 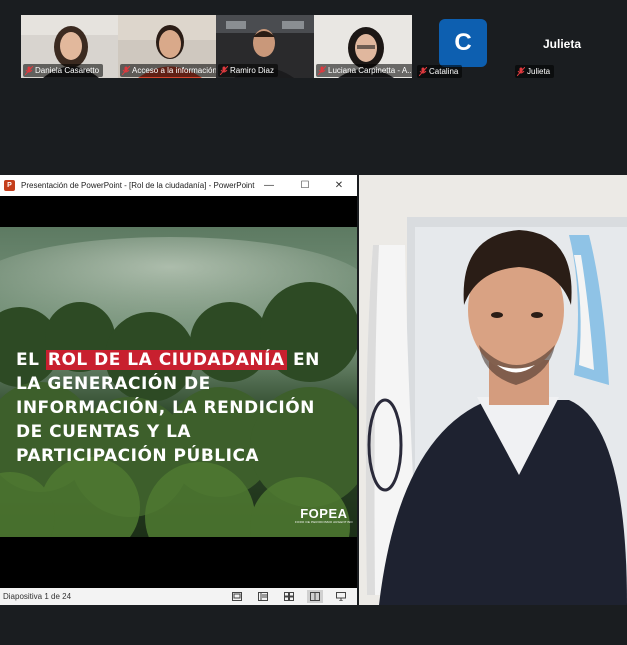 What do you see at coordinates (324, 515) in the screenshot?
I see `fopea-logo: FOPEA FORO DE PERIODISMO ARGENTINO` at bounding box center [324, 515].